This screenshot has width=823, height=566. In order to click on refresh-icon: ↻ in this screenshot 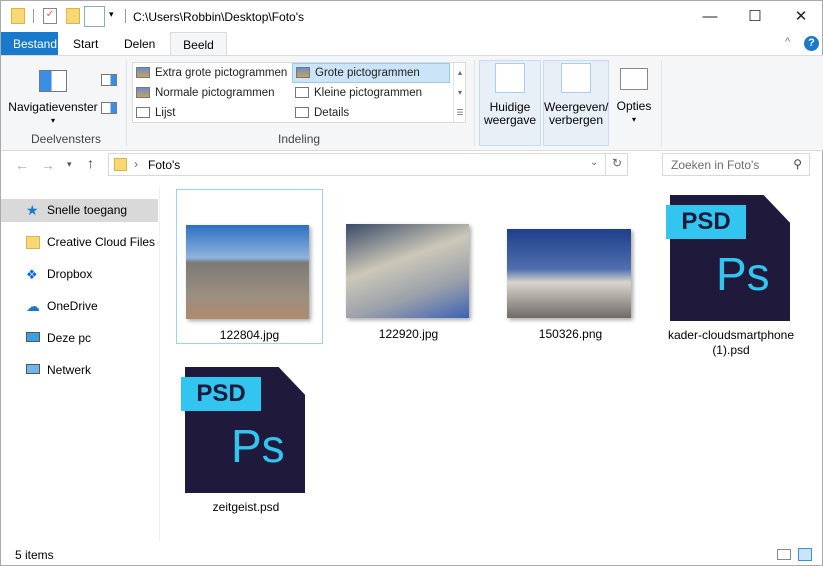, I will do `click(617, 163)`.